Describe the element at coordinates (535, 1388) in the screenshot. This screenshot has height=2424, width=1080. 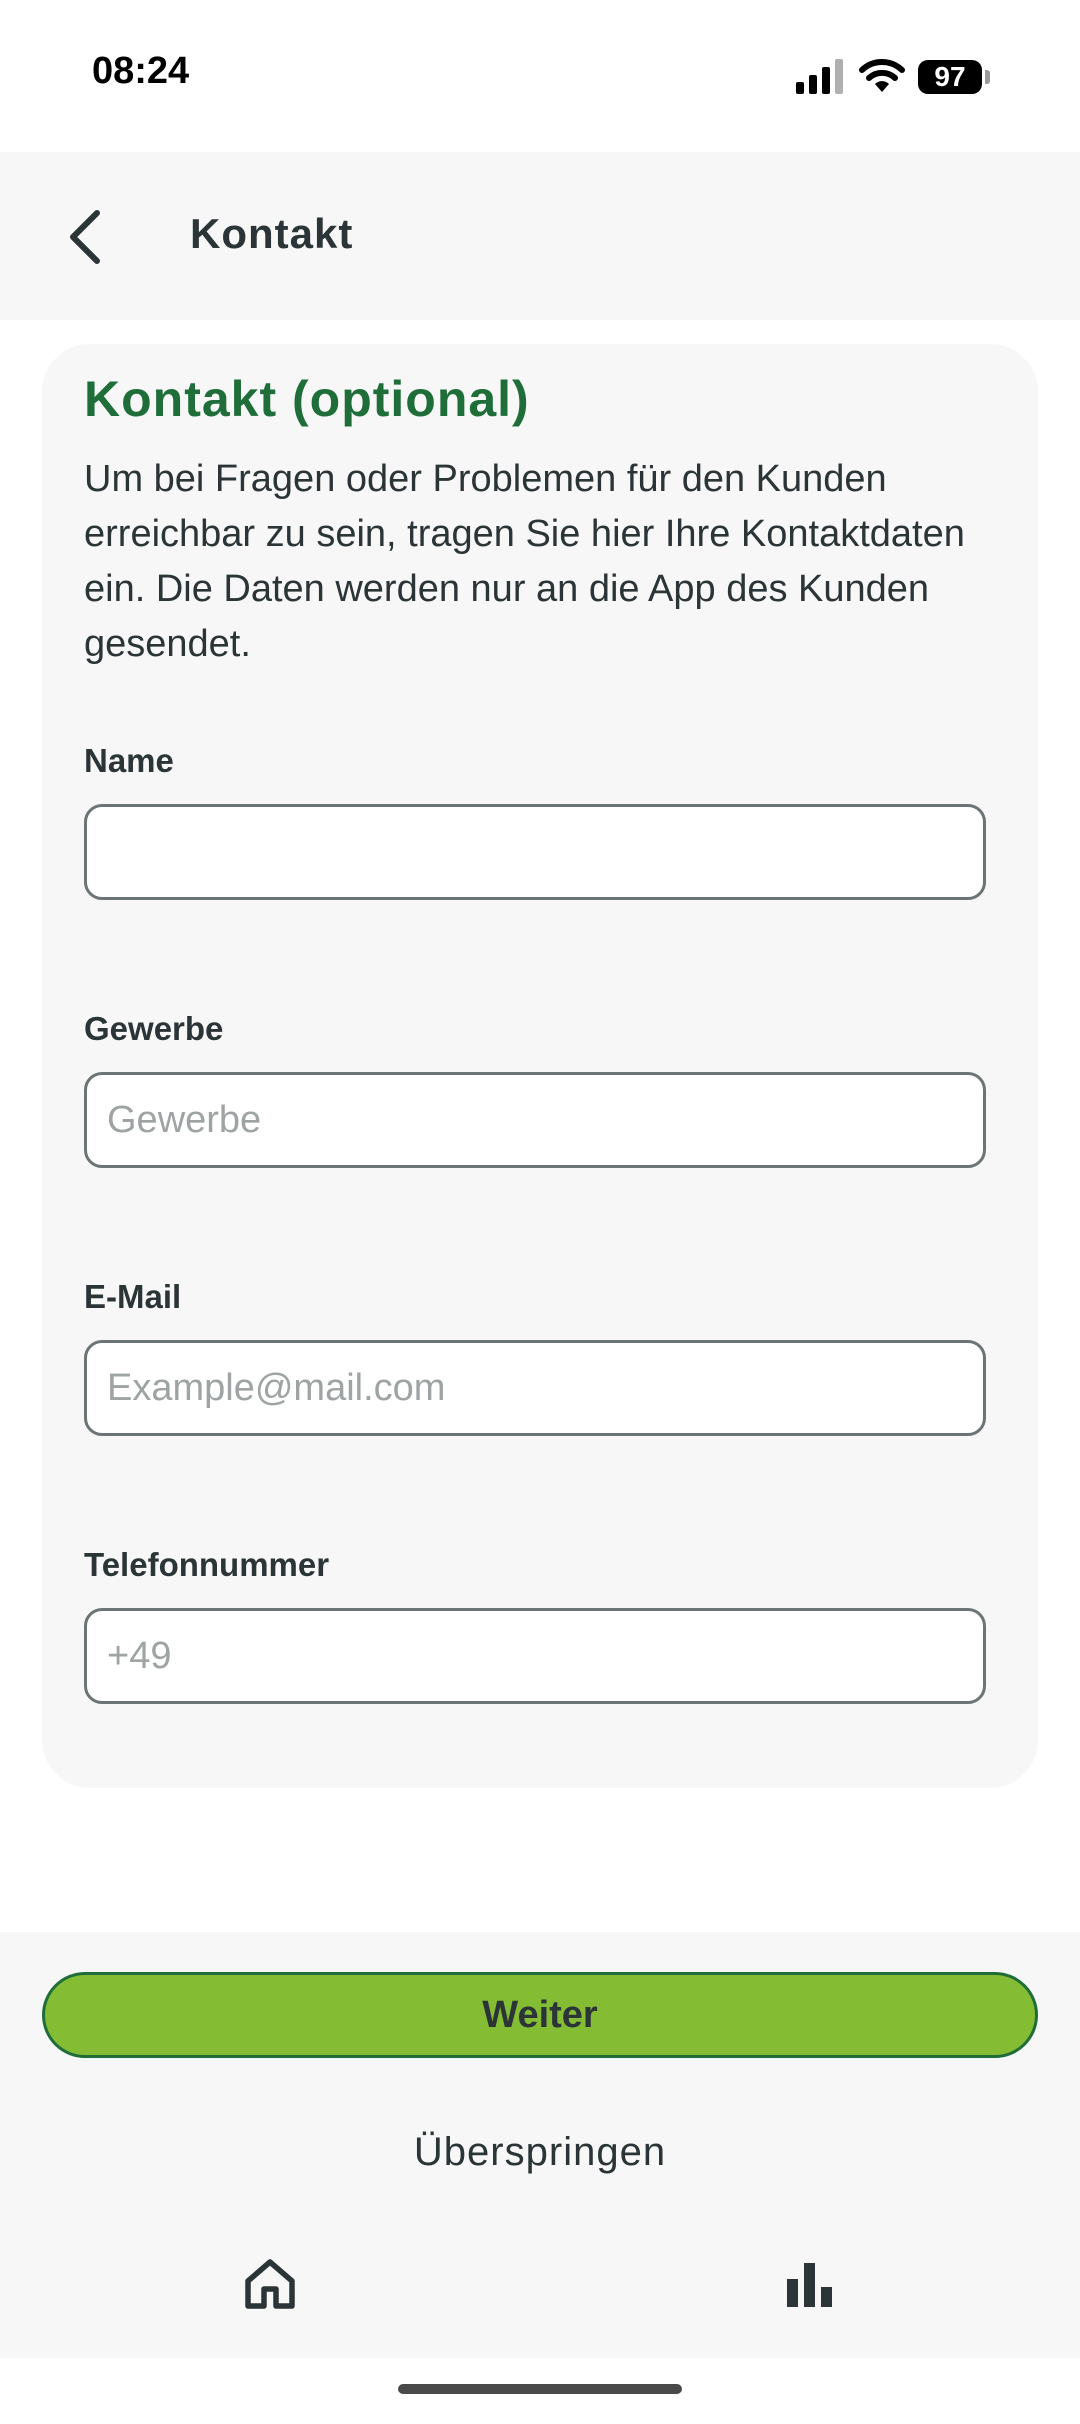
I see `email-input` at that location.